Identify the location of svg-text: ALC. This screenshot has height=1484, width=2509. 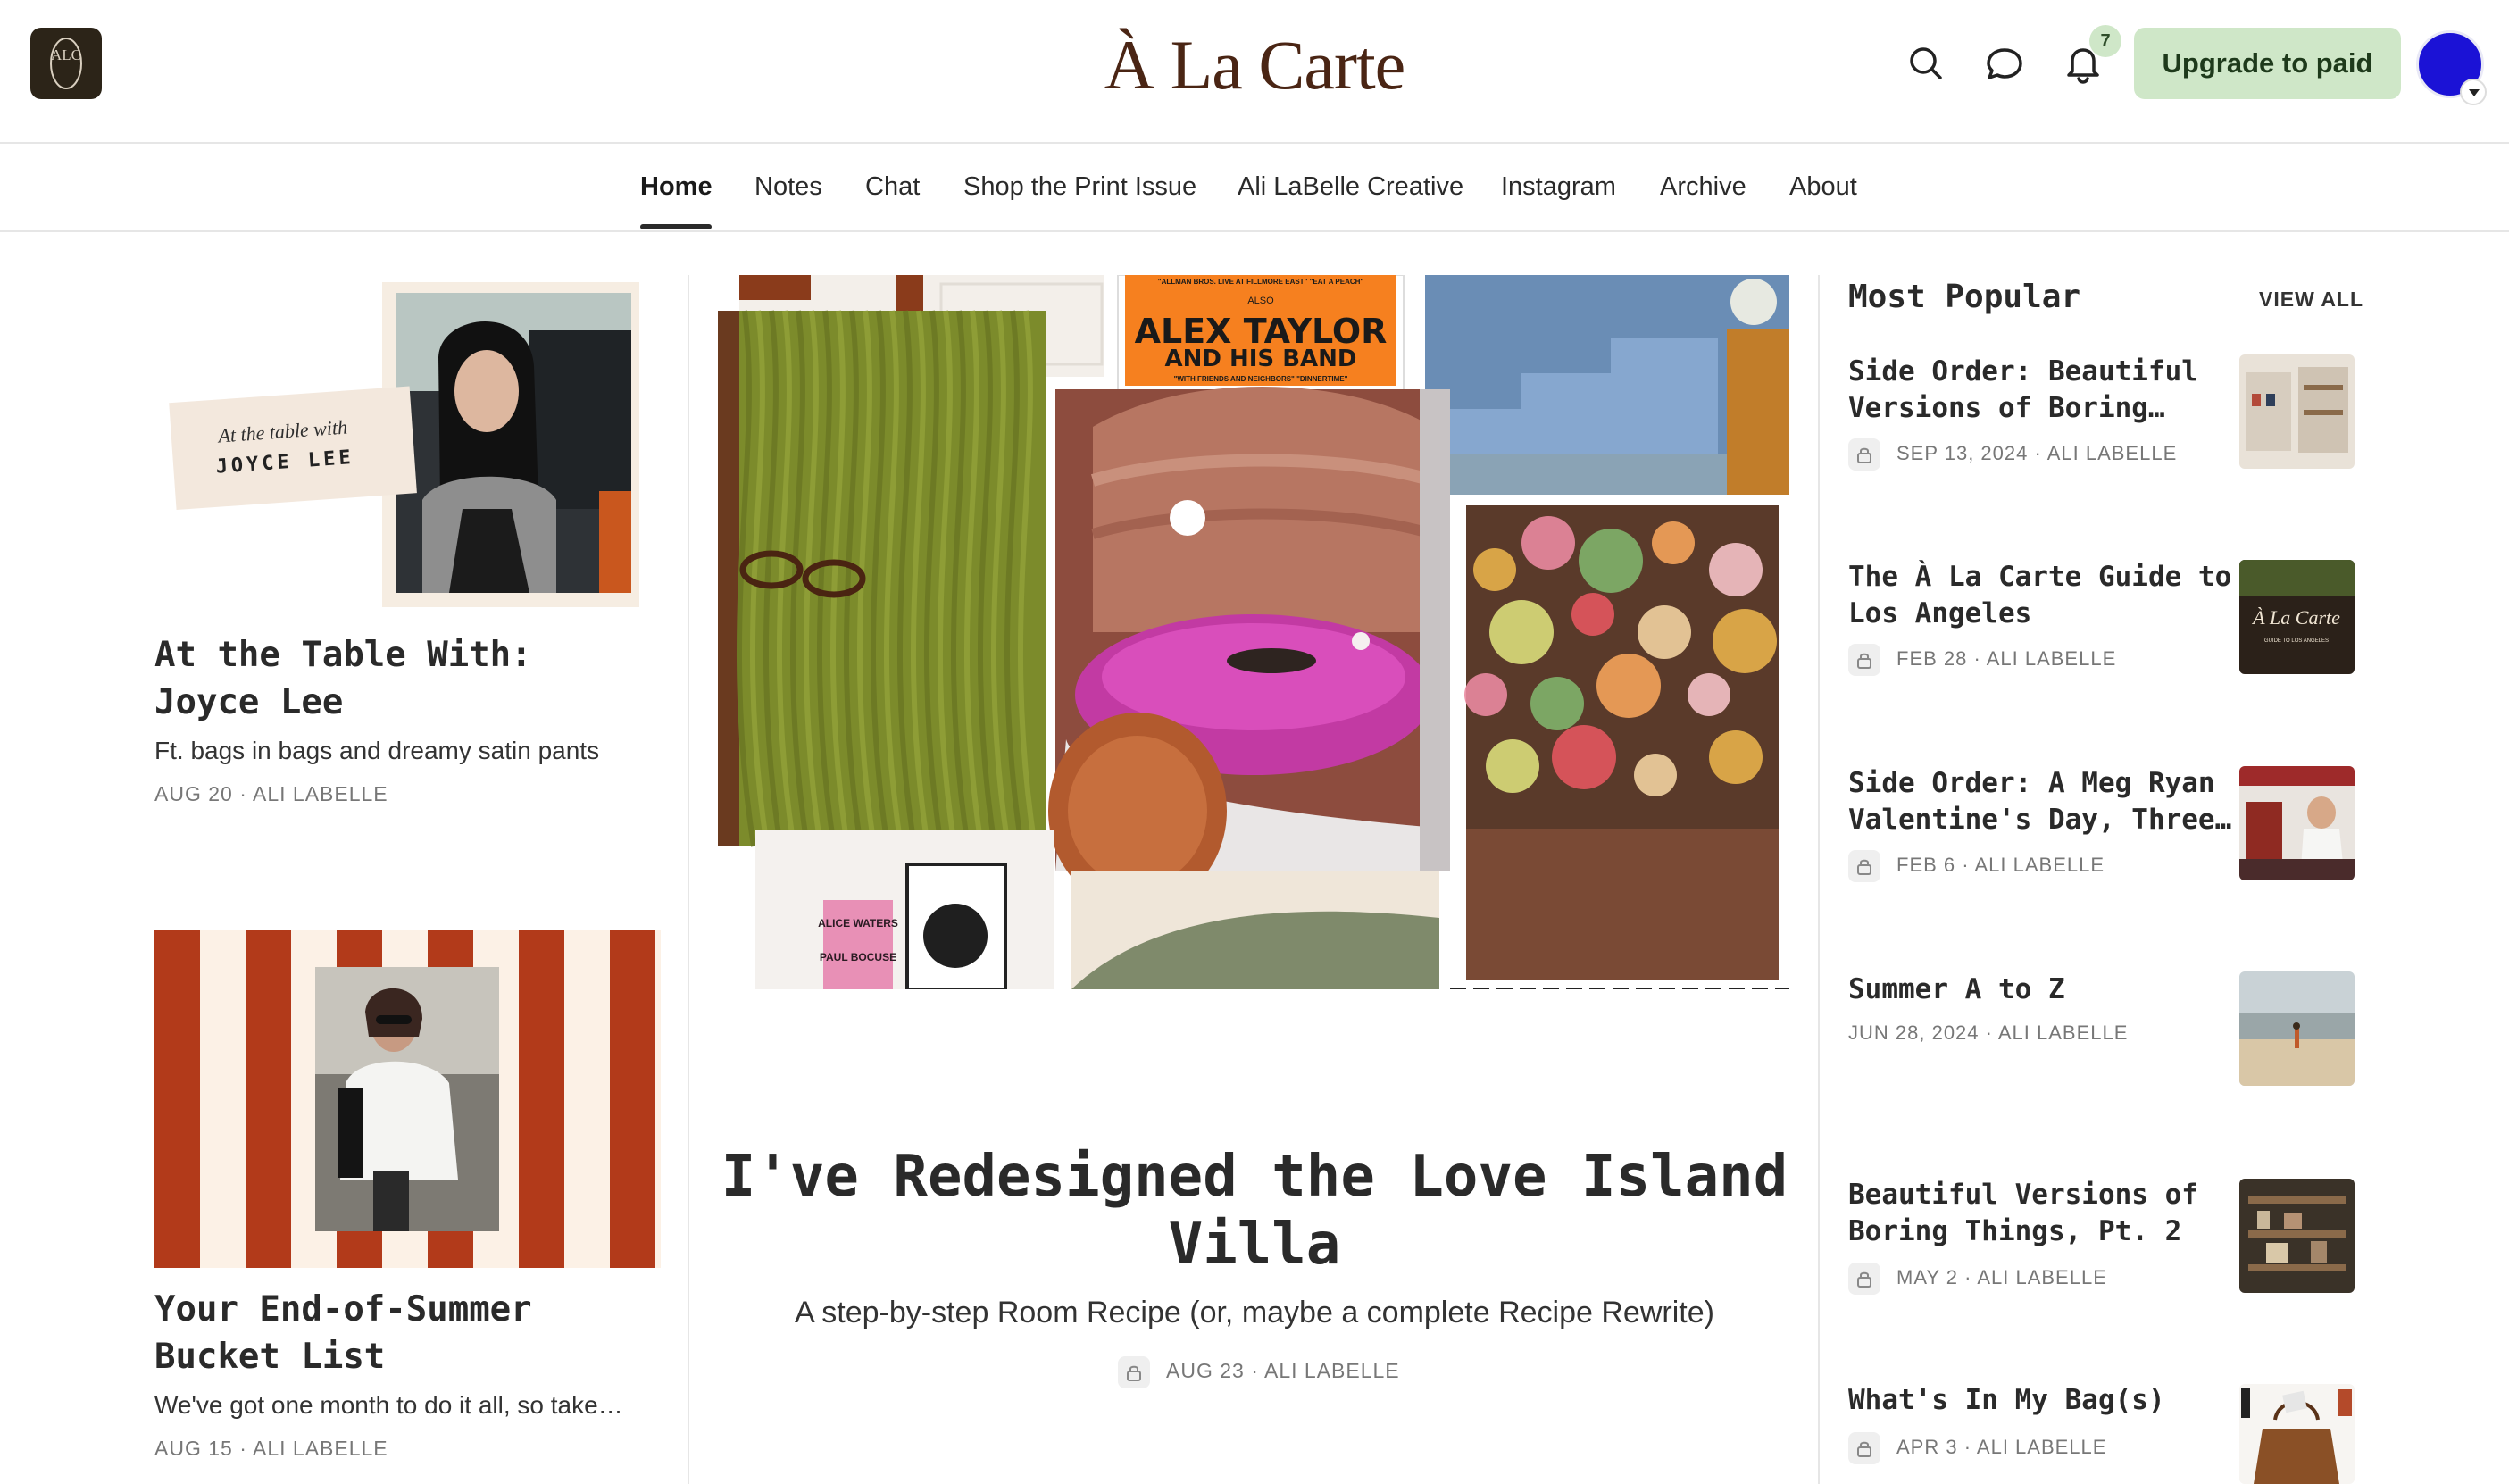
(66, 54).